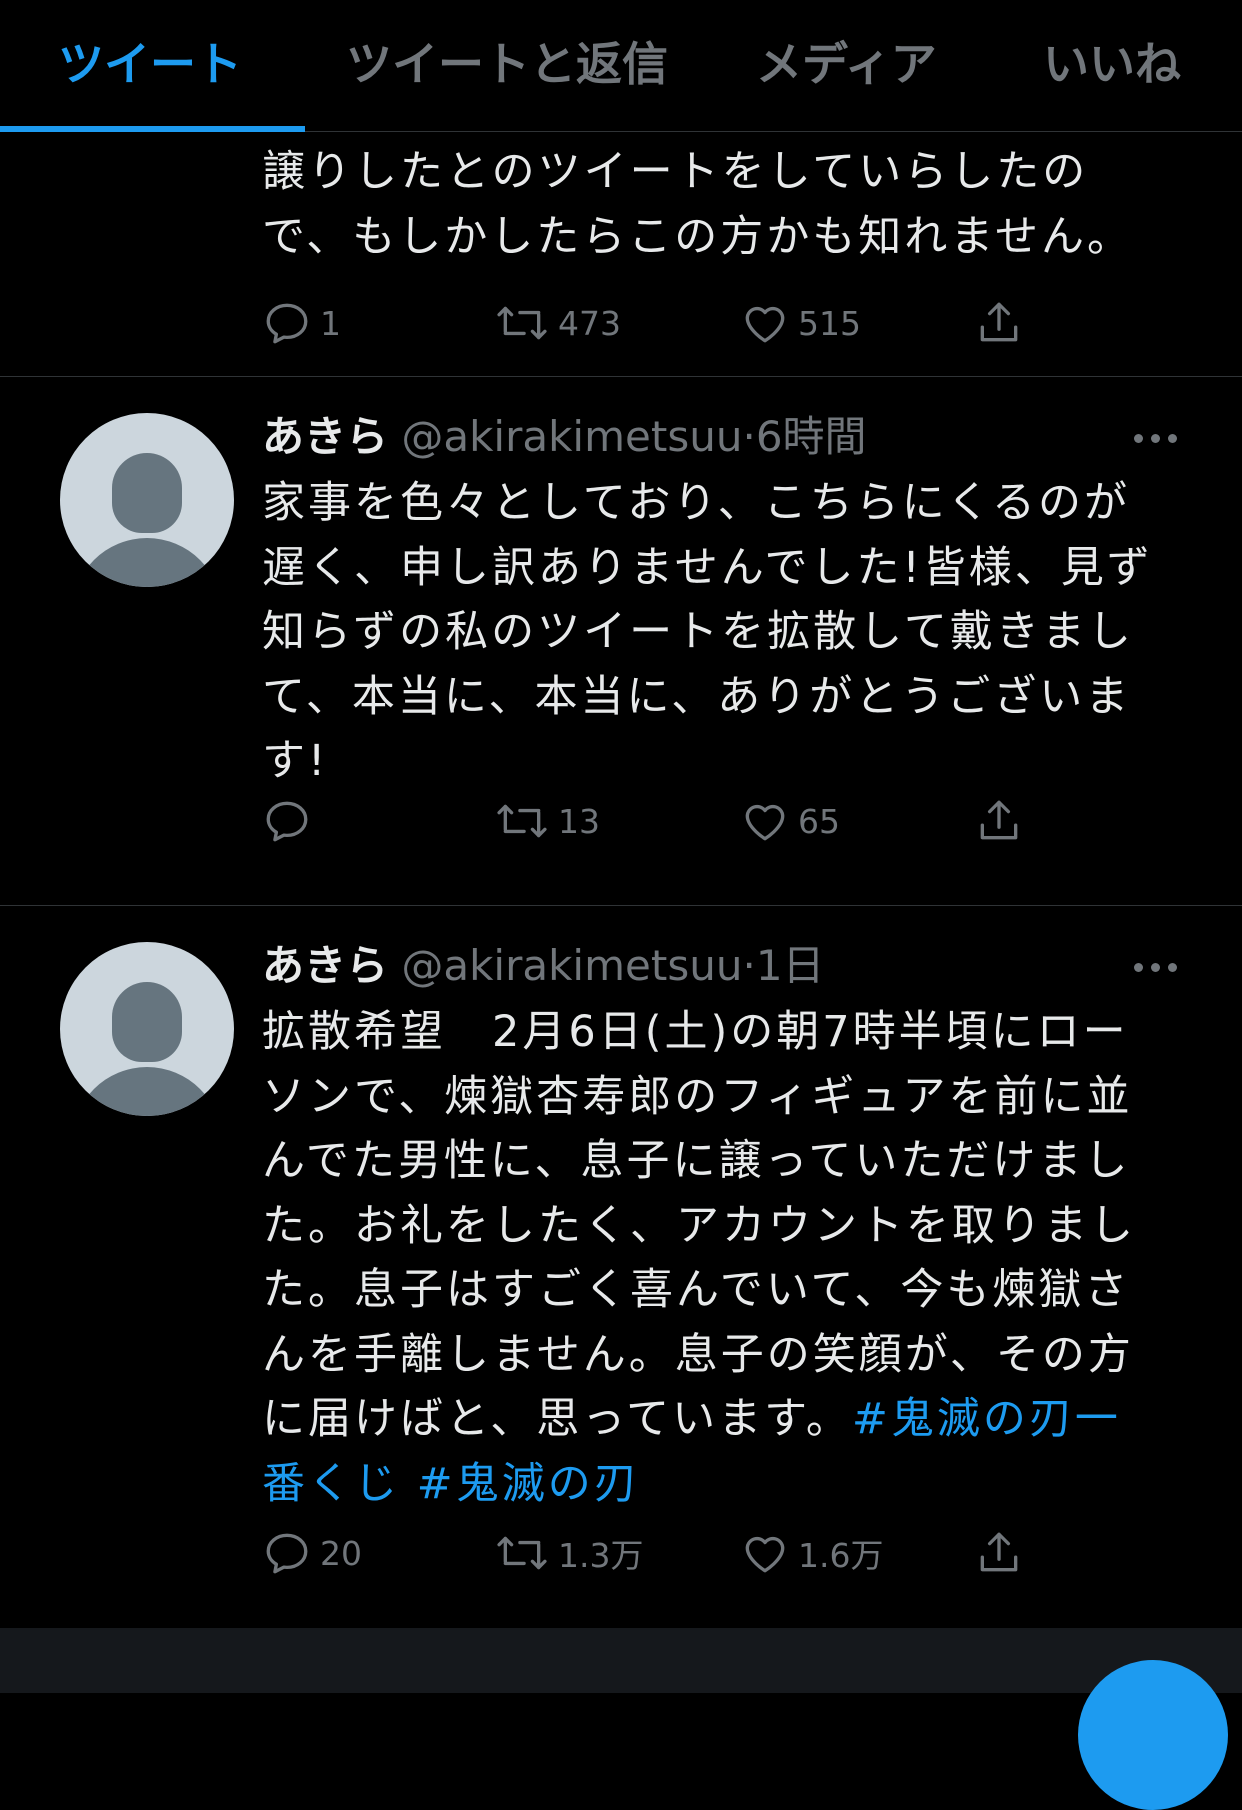  What do you see at coordinates (986, 1419) in the screenshot?
I see `hashtag-link: #鬼滅の刃一` at bounding box center [986, 1419].